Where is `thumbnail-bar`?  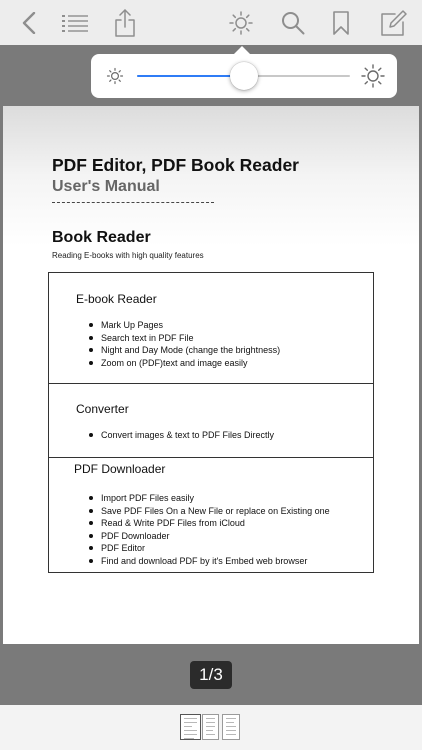
thumbnail-bar is located at coordinates (211, 727).